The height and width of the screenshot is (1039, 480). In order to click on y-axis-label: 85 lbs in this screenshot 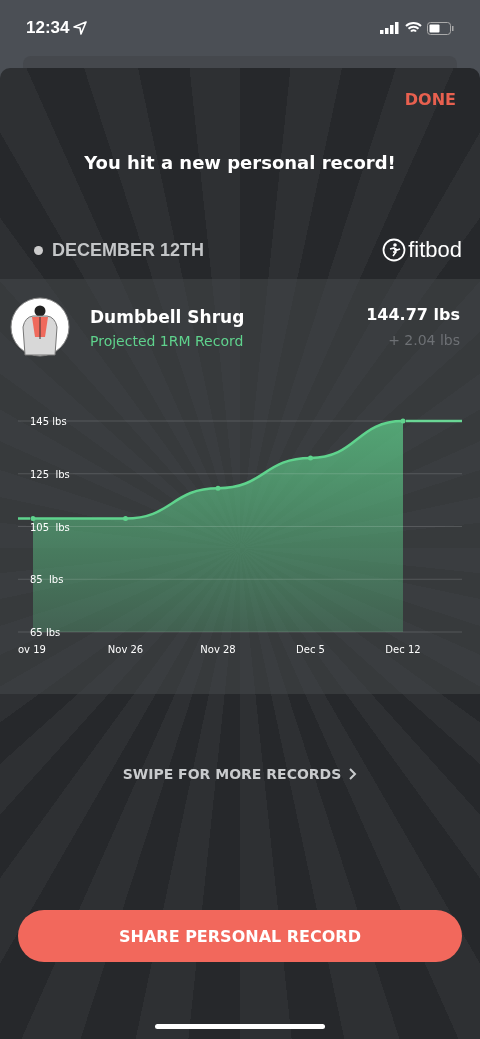, I will do `click(47, 580)`.